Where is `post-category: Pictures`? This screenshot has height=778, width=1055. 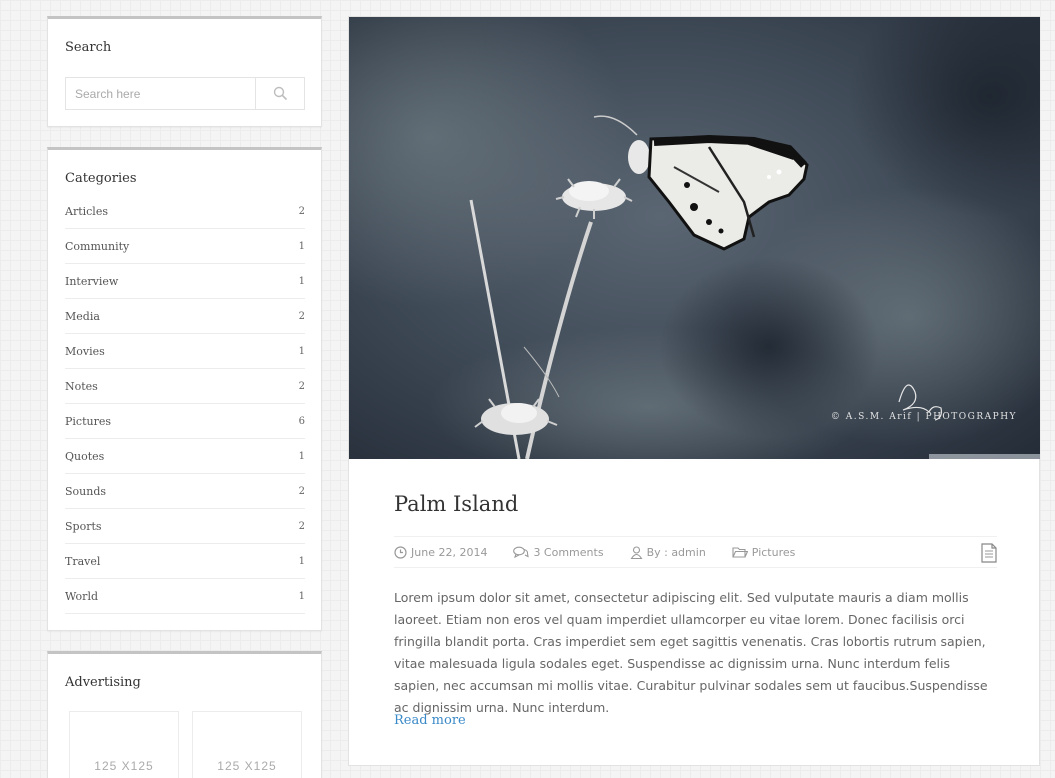 post-category: Pictures is located at coordinates (764, 552).